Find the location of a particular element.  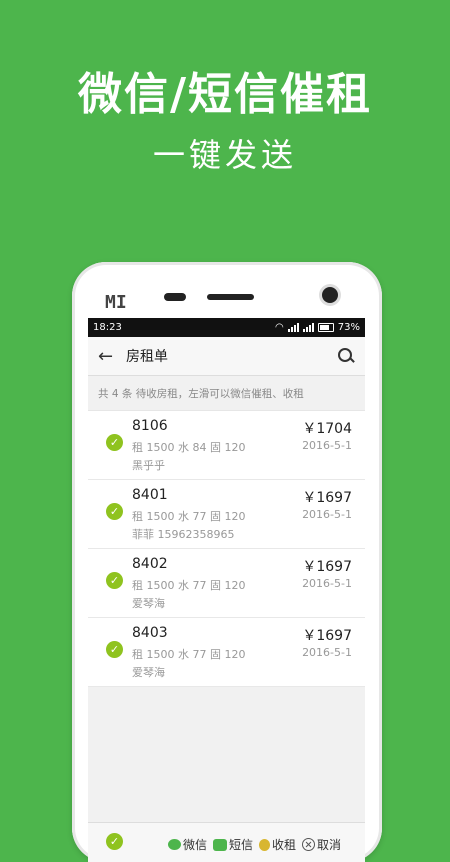

proximity-sensor is located at coordinates (175, 297).